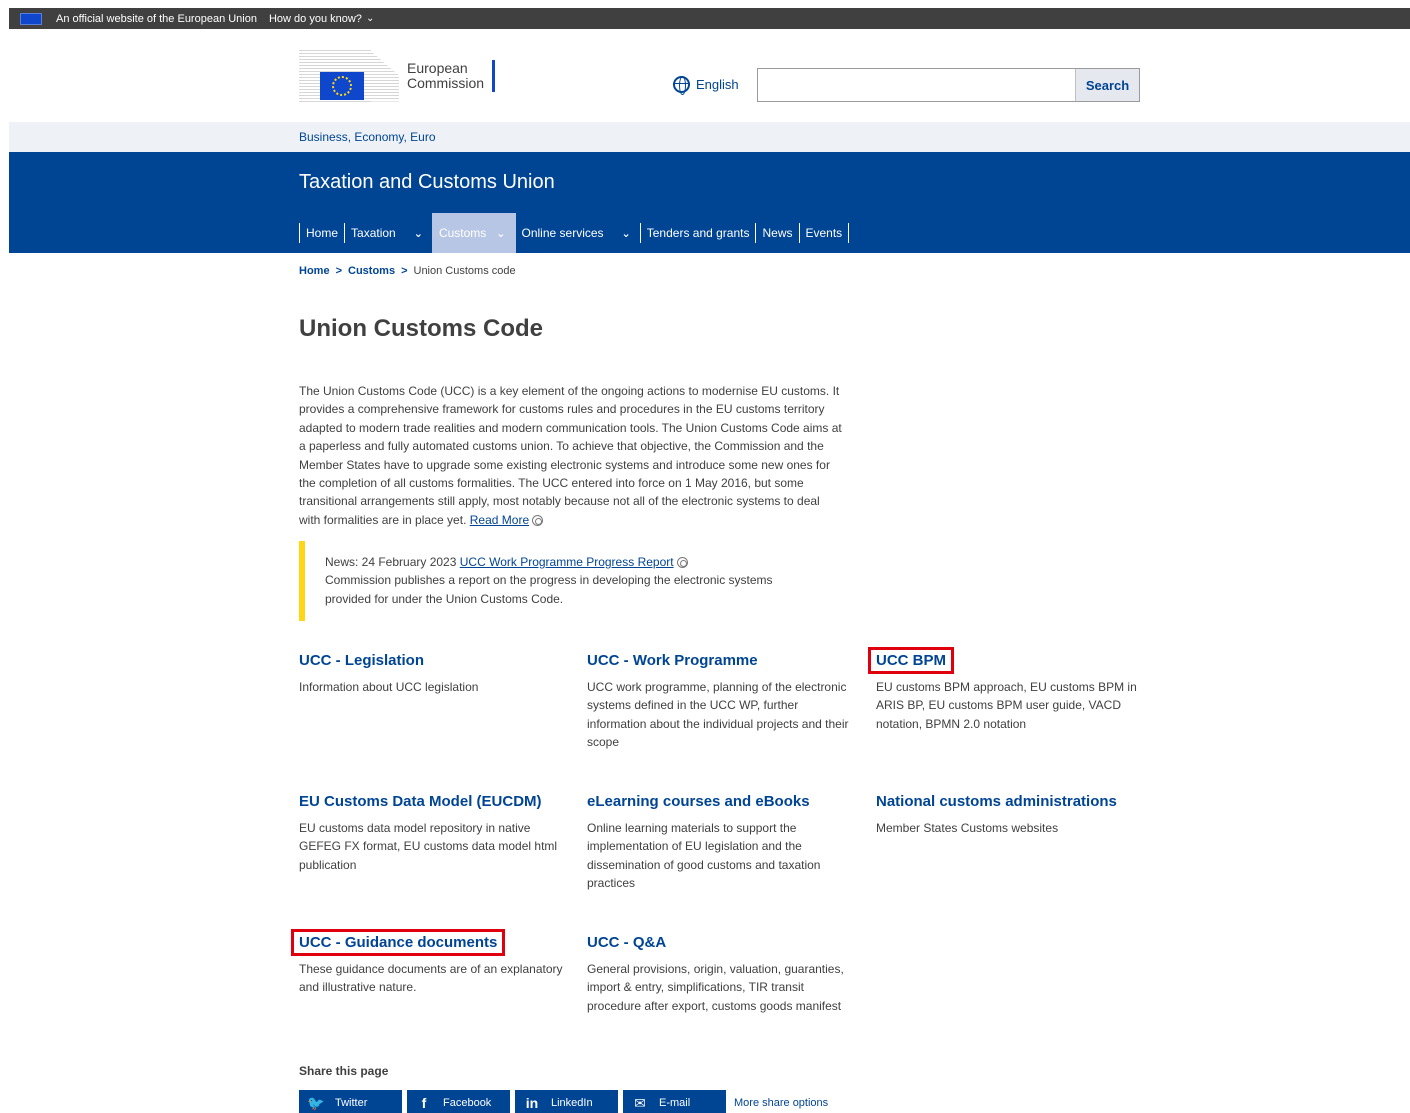  I want to click on share-linkedin-label: LinkedIn, so click(572, 1103).